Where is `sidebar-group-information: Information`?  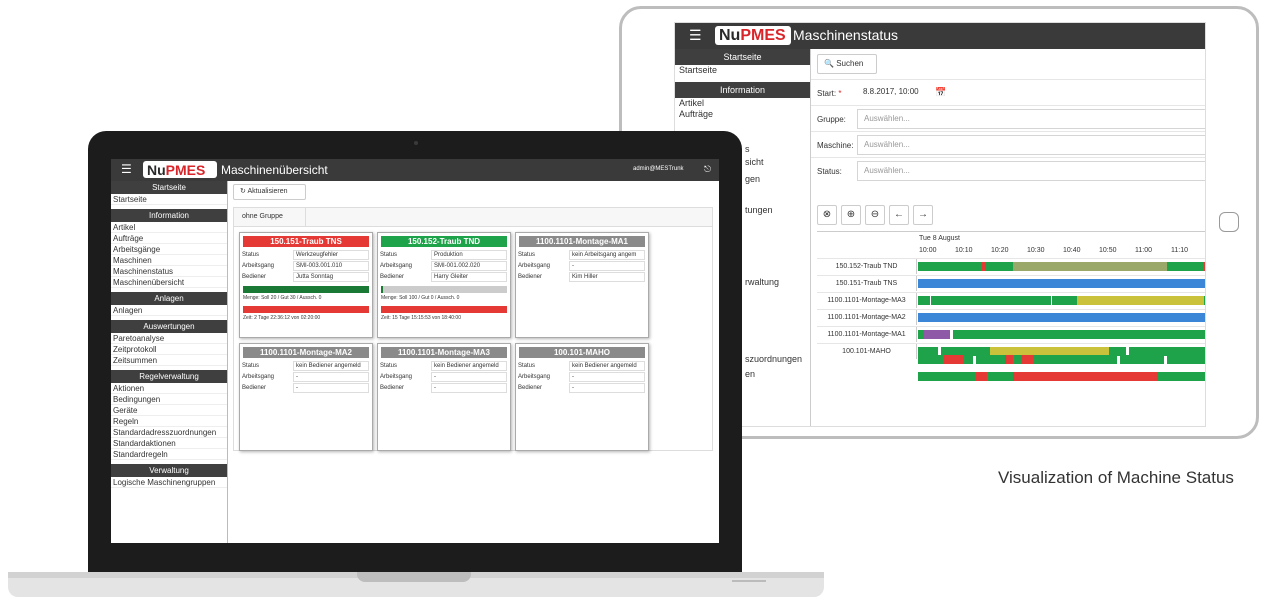
sidebar-group-information: Information is located at coordinates (742, 90).